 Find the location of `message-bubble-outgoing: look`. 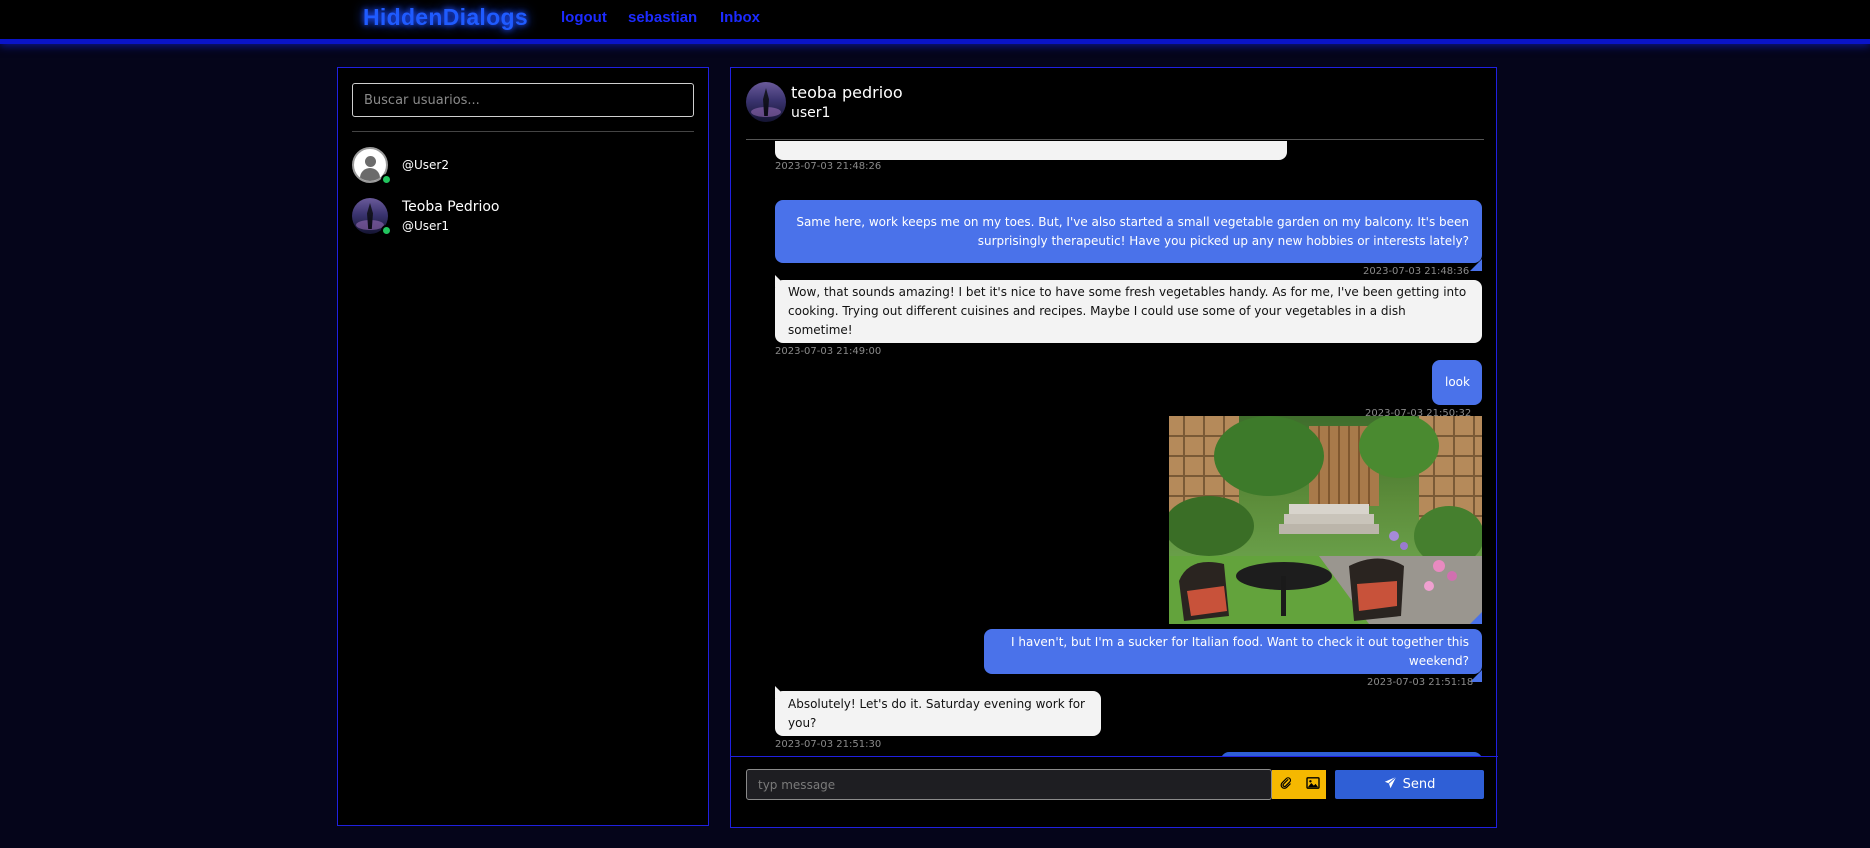

message-bubble-outgoing: look is located at coordinates (1457, 382).